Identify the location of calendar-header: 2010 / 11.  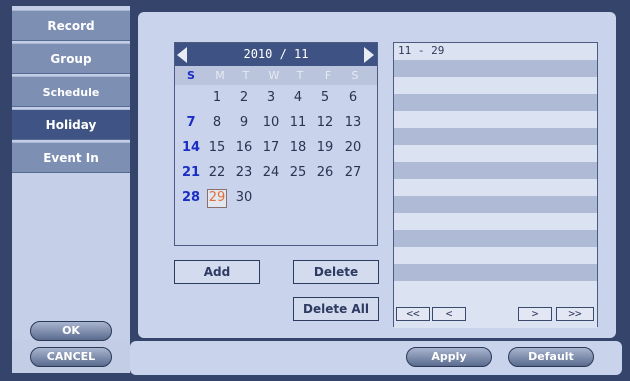
(276, 54).